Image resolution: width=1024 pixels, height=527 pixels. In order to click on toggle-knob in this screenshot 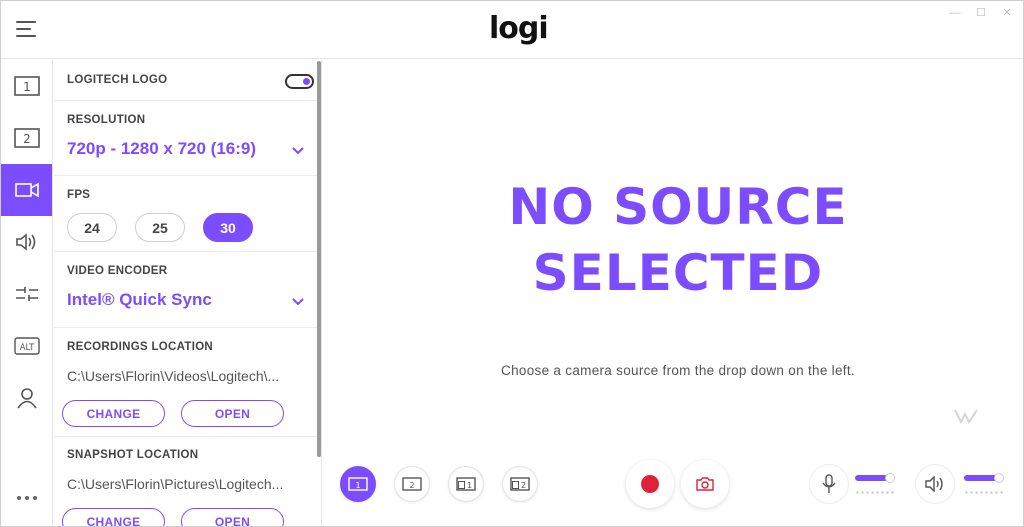, I will do `click(306, 81)`.